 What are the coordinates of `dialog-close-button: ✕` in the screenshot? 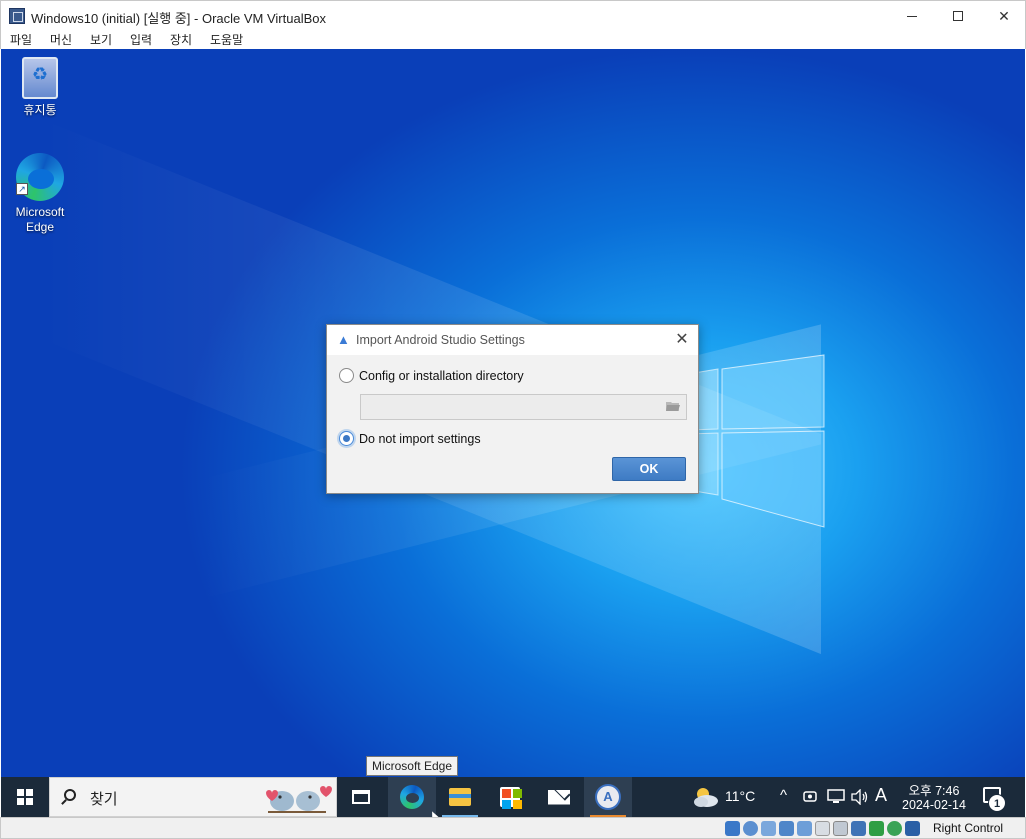 It's located at (682, 340).